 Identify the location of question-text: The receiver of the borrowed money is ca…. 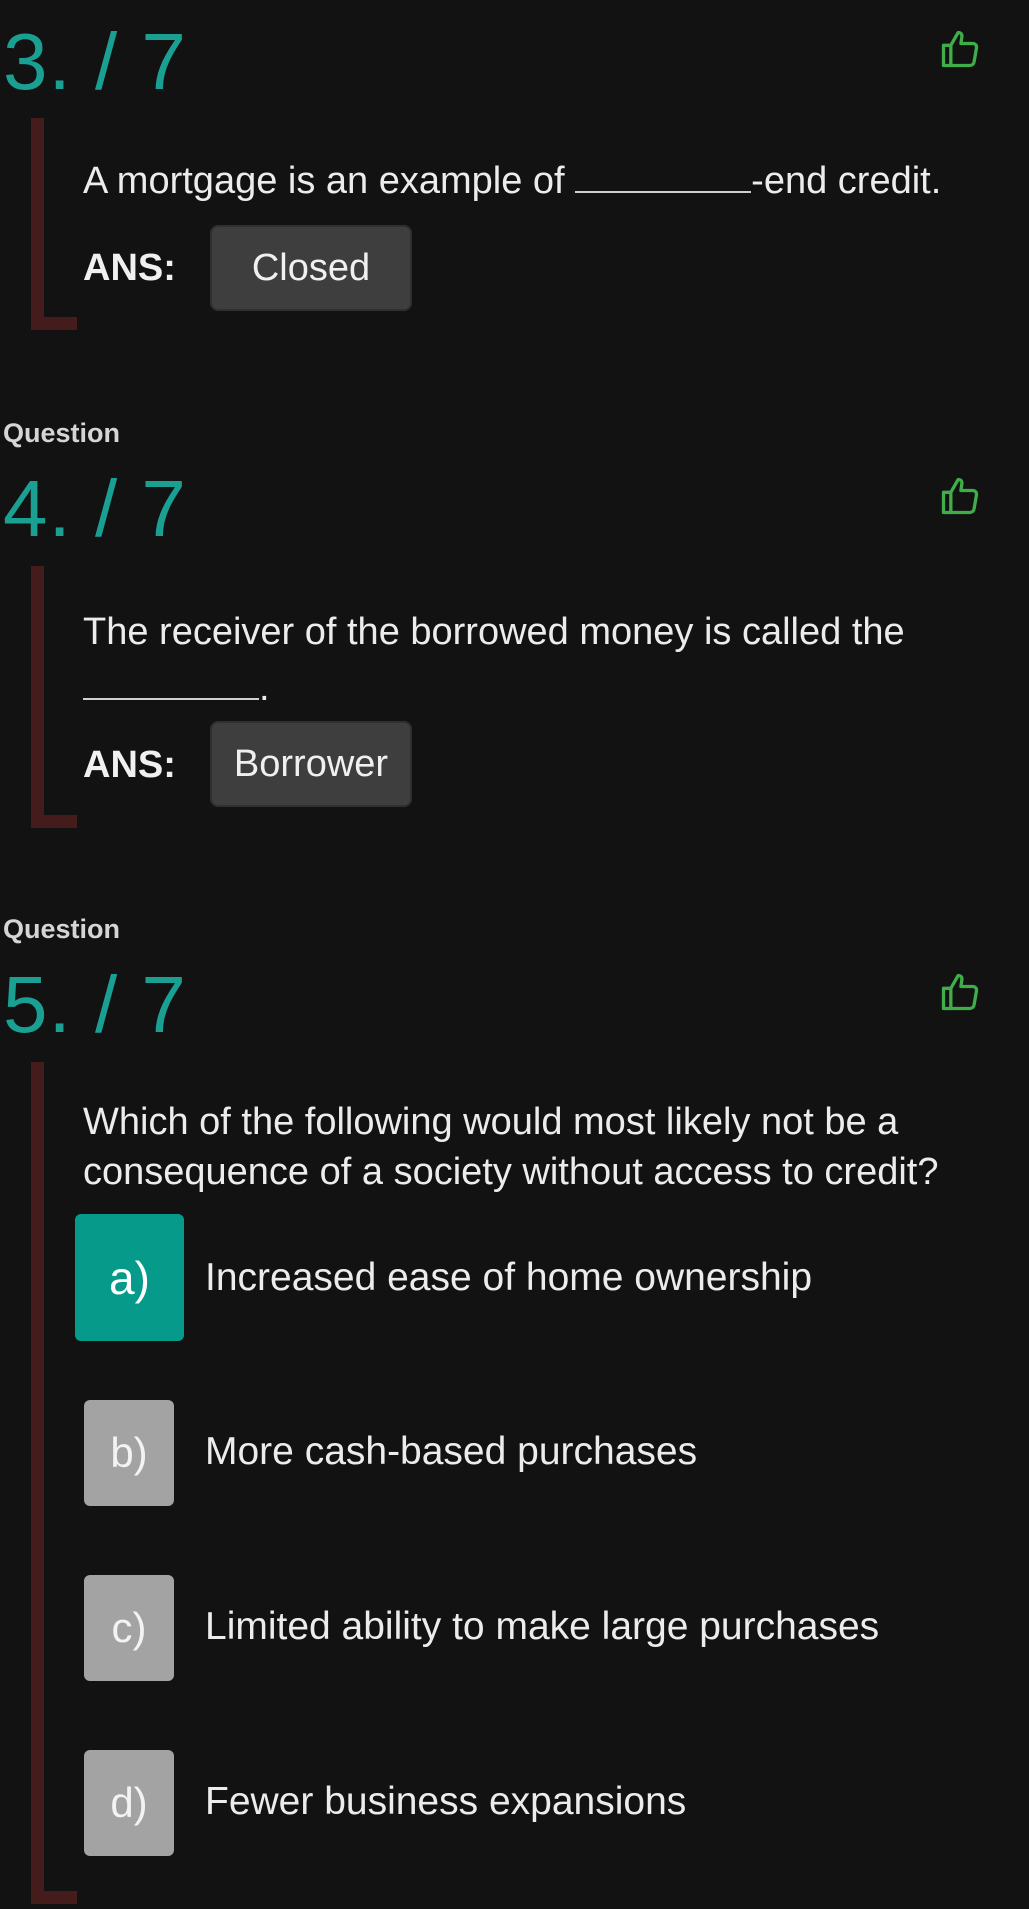
(494, 660).